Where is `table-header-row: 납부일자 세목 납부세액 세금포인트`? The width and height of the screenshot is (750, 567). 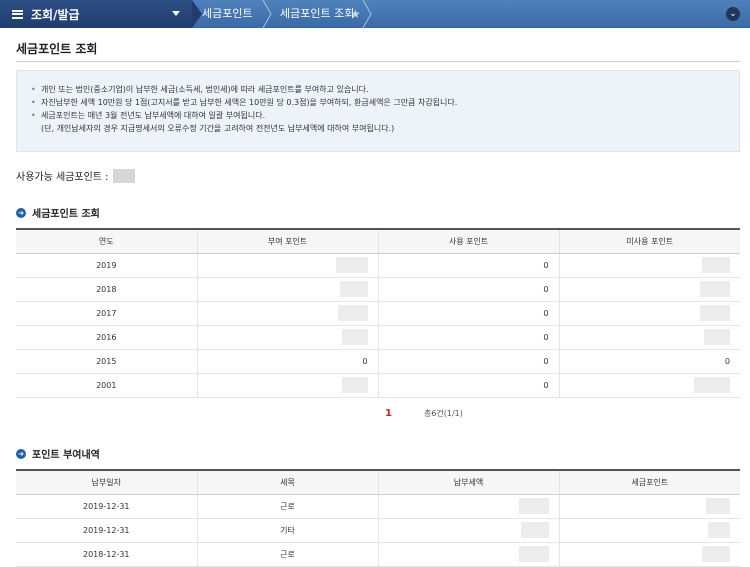 table-header-row: 납부일자 세목 납부세액 세금포인트 is located at coordinates (378, 482).